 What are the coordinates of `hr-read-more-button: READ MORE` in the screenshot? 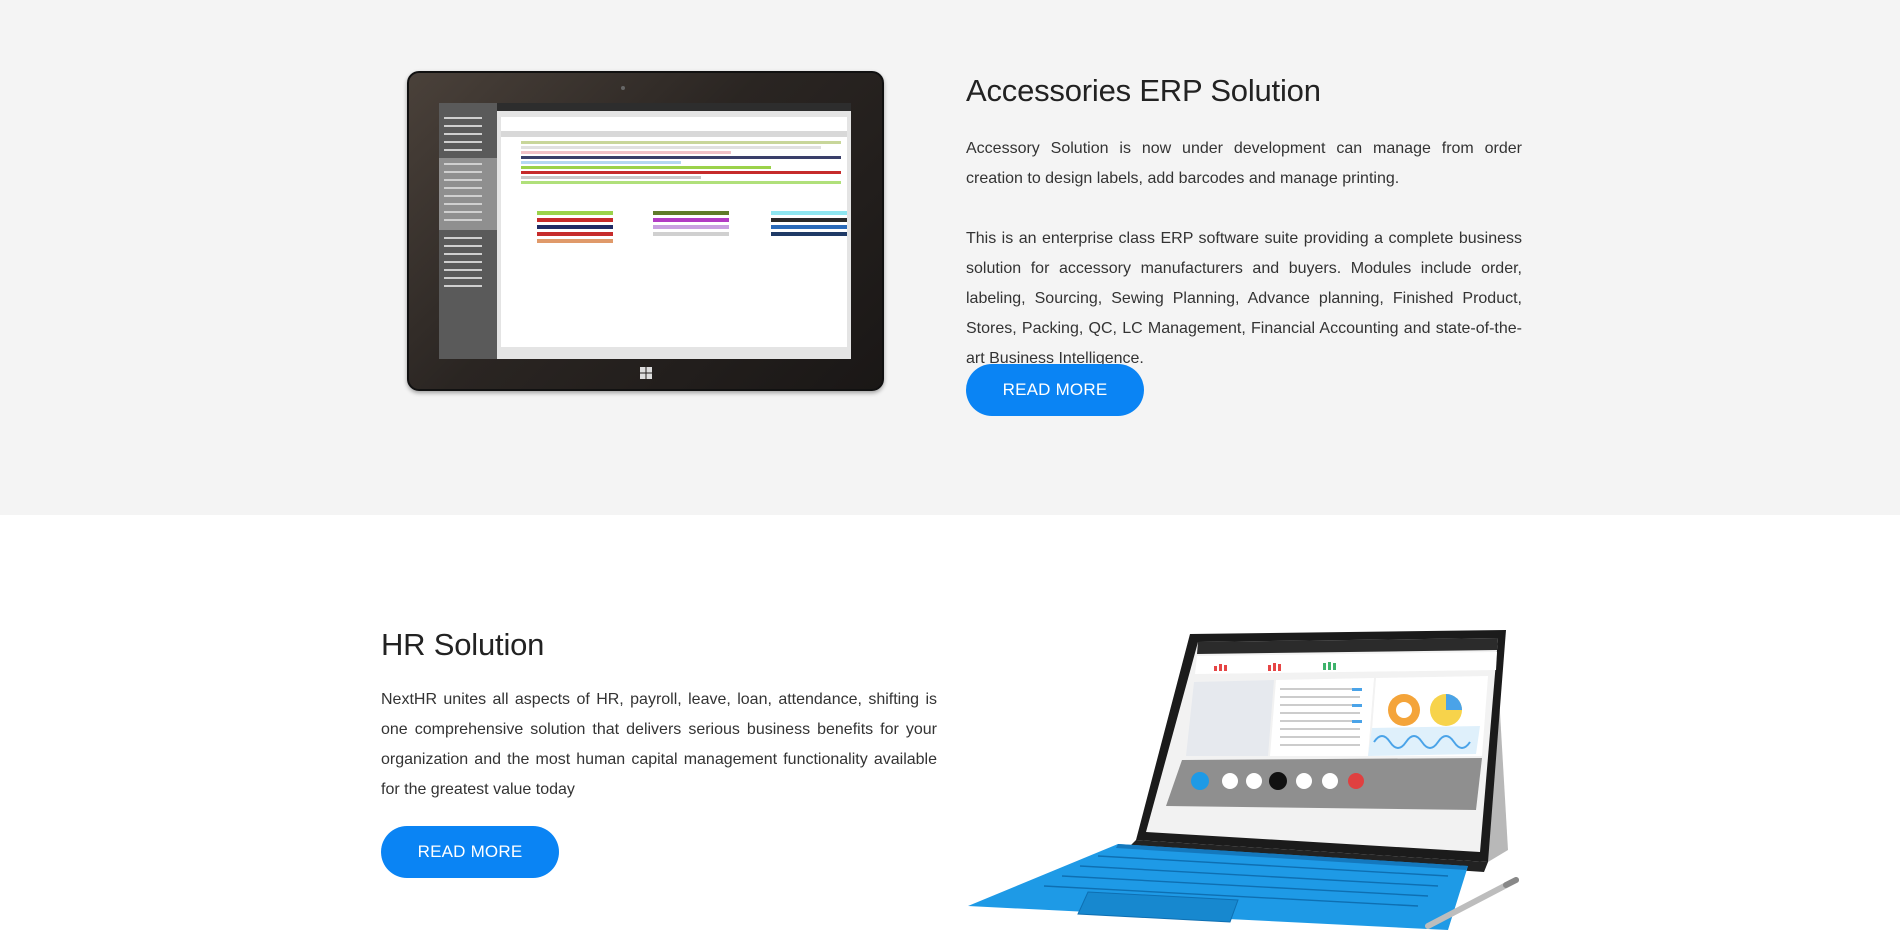 It's located at (470, 852).